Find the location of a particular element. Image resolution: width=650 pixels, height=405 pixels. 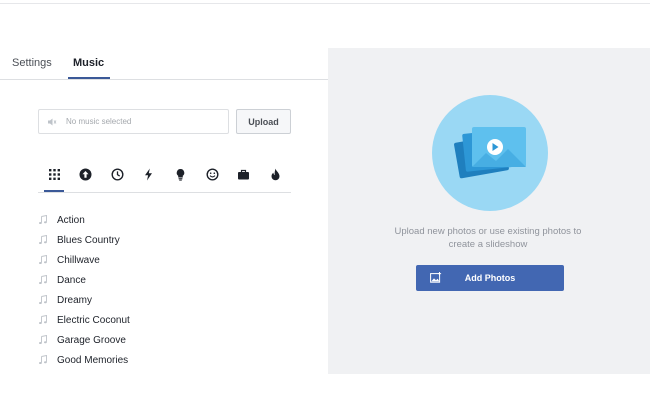

flame-icon is located at coordinates (275, 174).